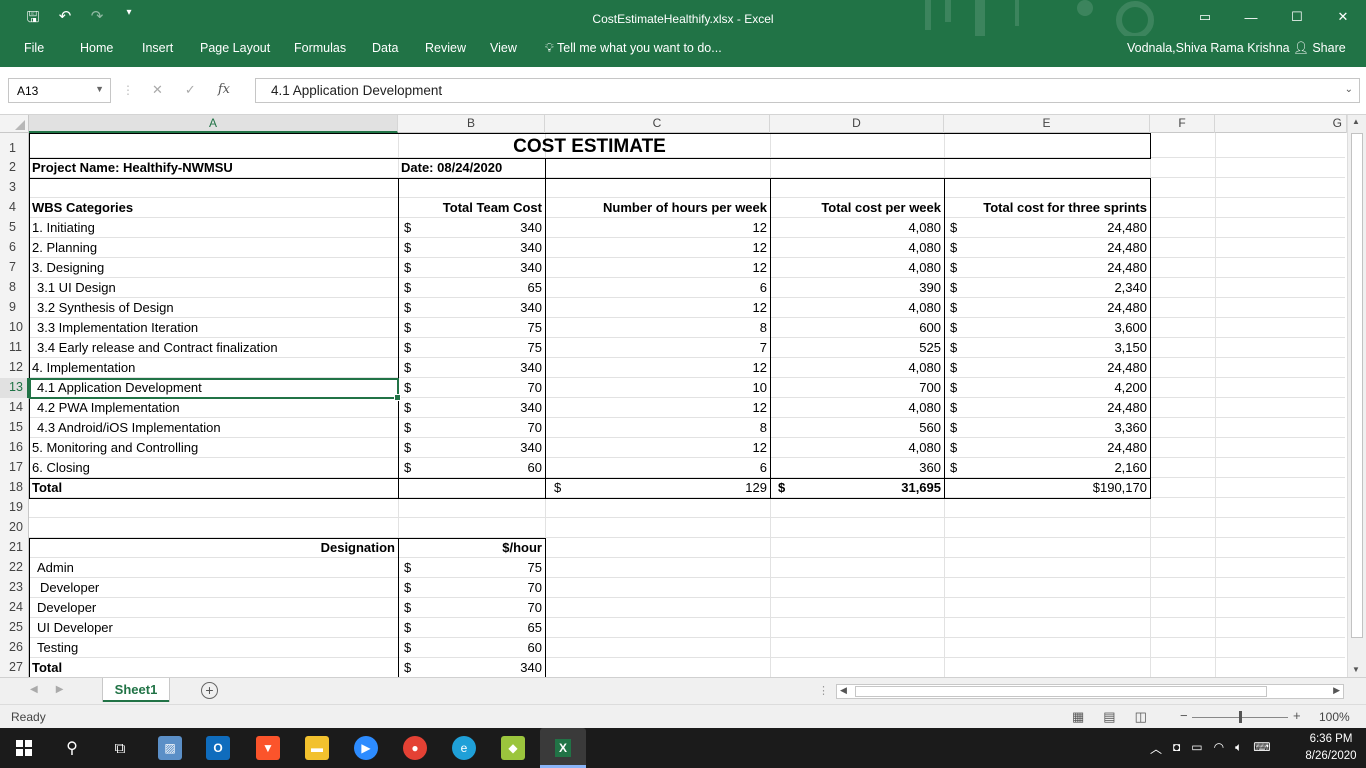 This screenshot has height=768, width=1366. Describe the element at coordinates (843, 690) in the screenshot. I see `scroll-left-icon: ◀` at that location.